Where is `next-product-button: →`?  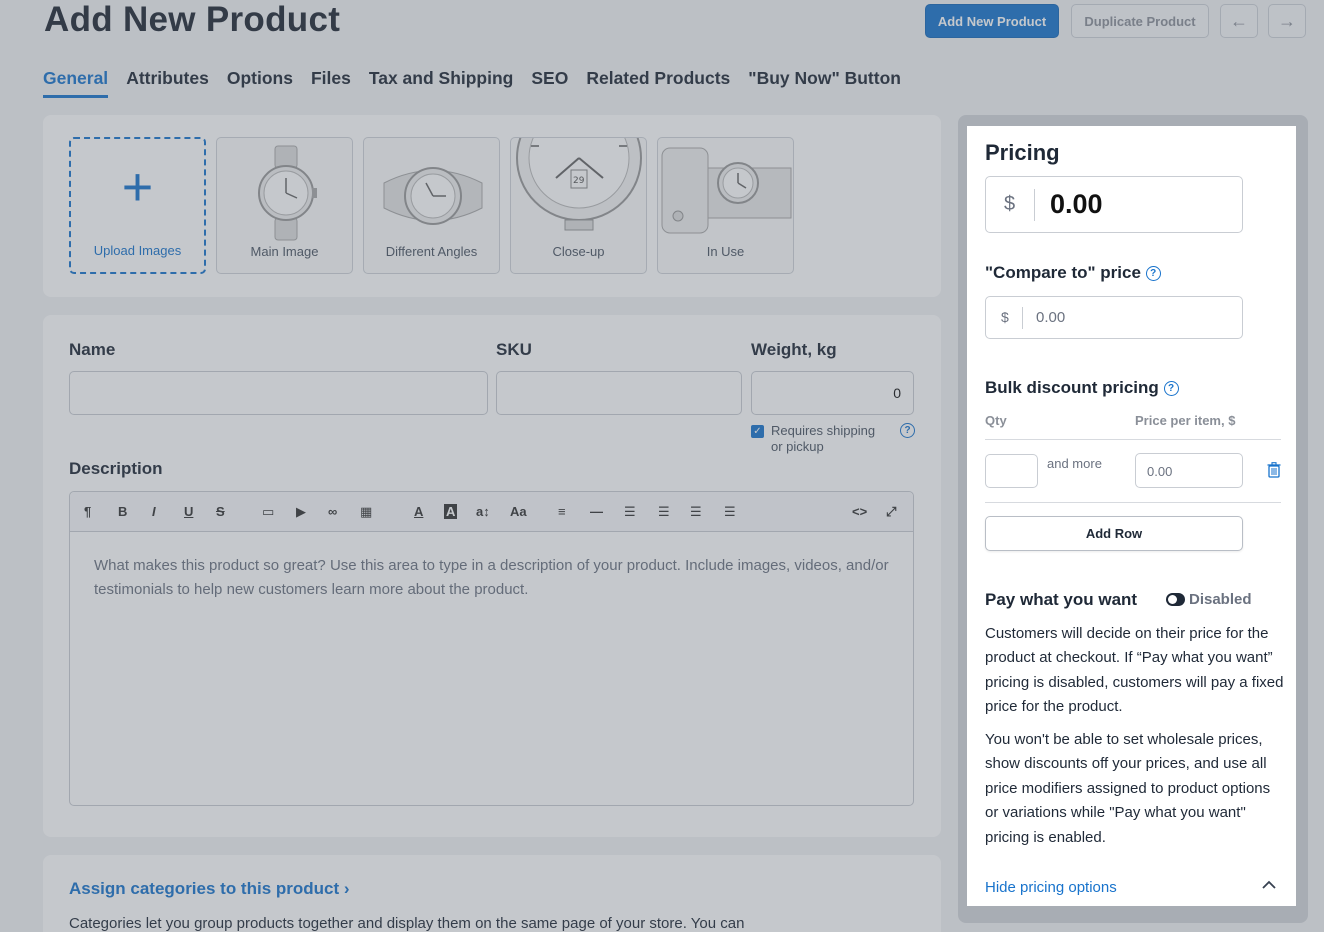
next-product-button: → is located at coordinates (1287, 21).